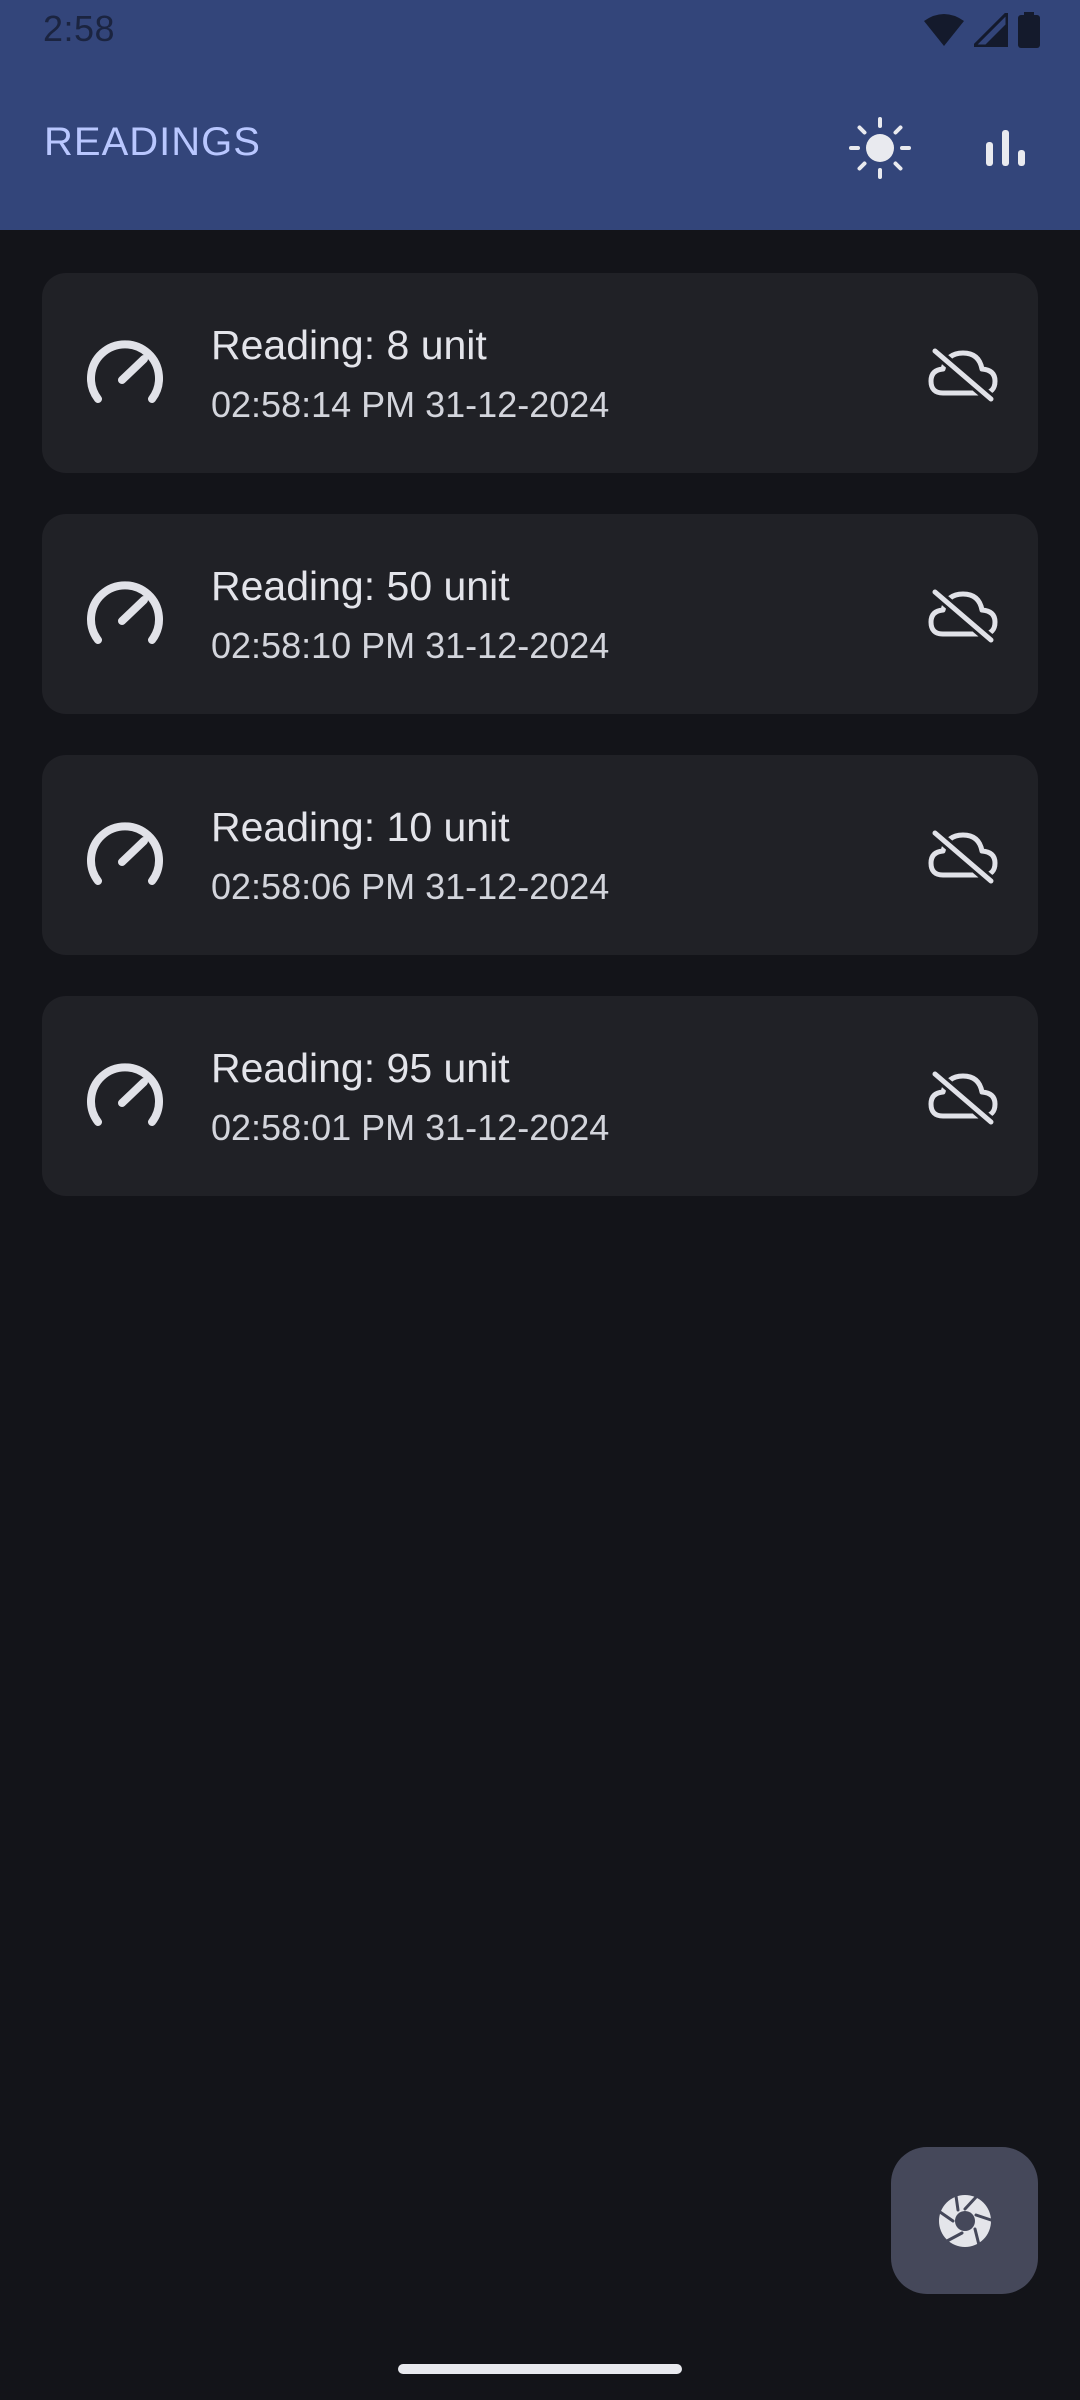  I want to click on reading-card: Reading: 8 unit 02:58:14 PM 31-12-2024, so click(540, 373).